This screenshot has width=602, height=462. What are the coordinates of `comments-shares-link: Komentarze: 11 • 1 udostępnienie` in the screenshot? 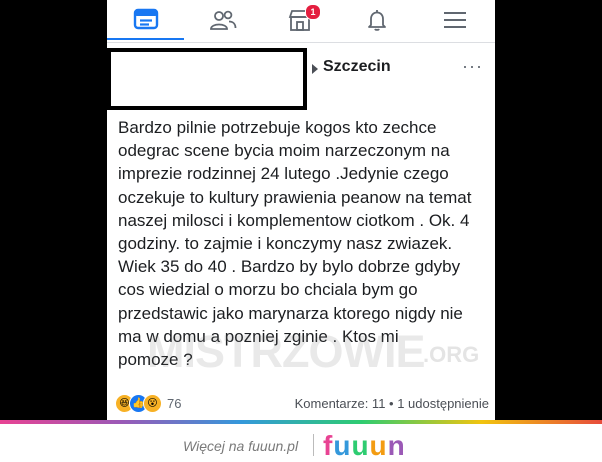 It's located at (392, 403).